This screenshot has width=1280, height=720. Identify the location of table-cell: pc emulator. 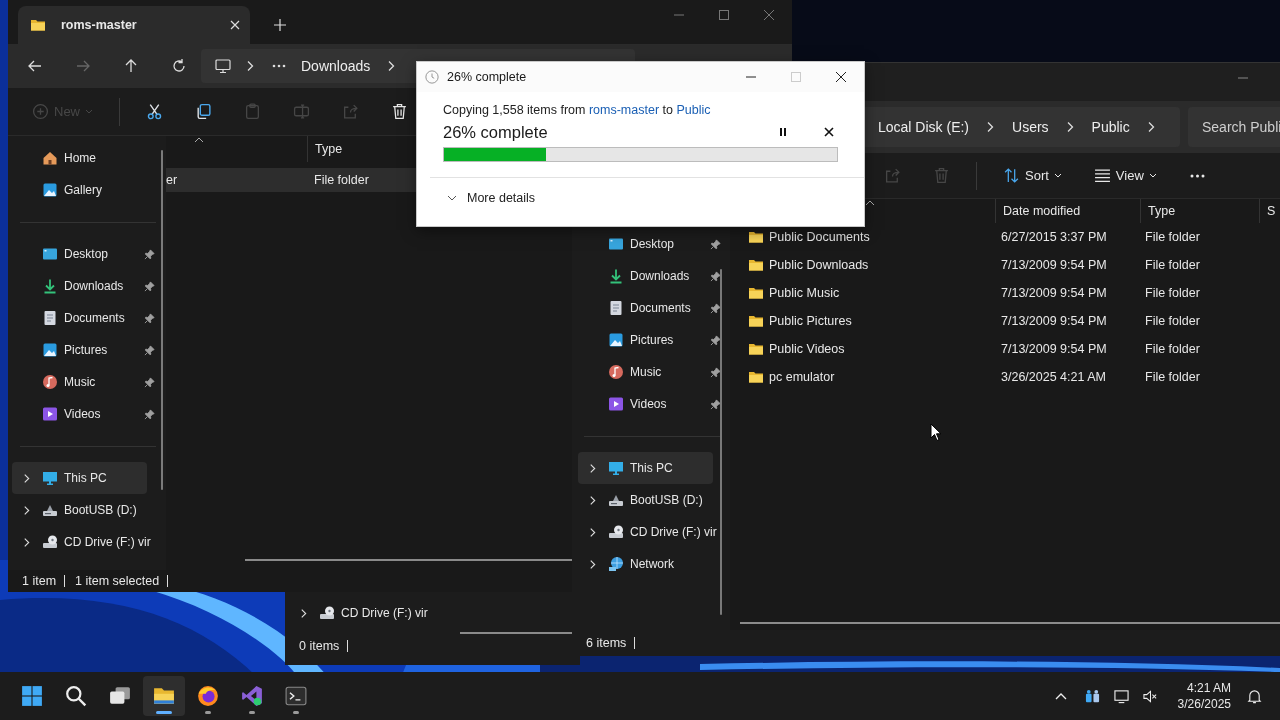
(802, 377).